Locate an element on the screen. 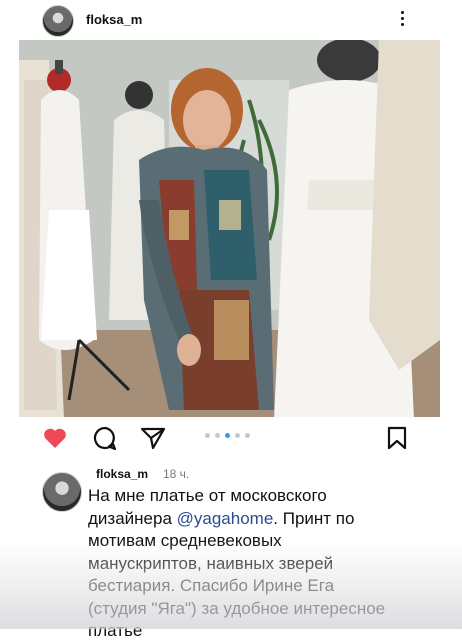 This screenshot has width=462, height=643. header-username: floksa_m is located at coordinates (114, 19).